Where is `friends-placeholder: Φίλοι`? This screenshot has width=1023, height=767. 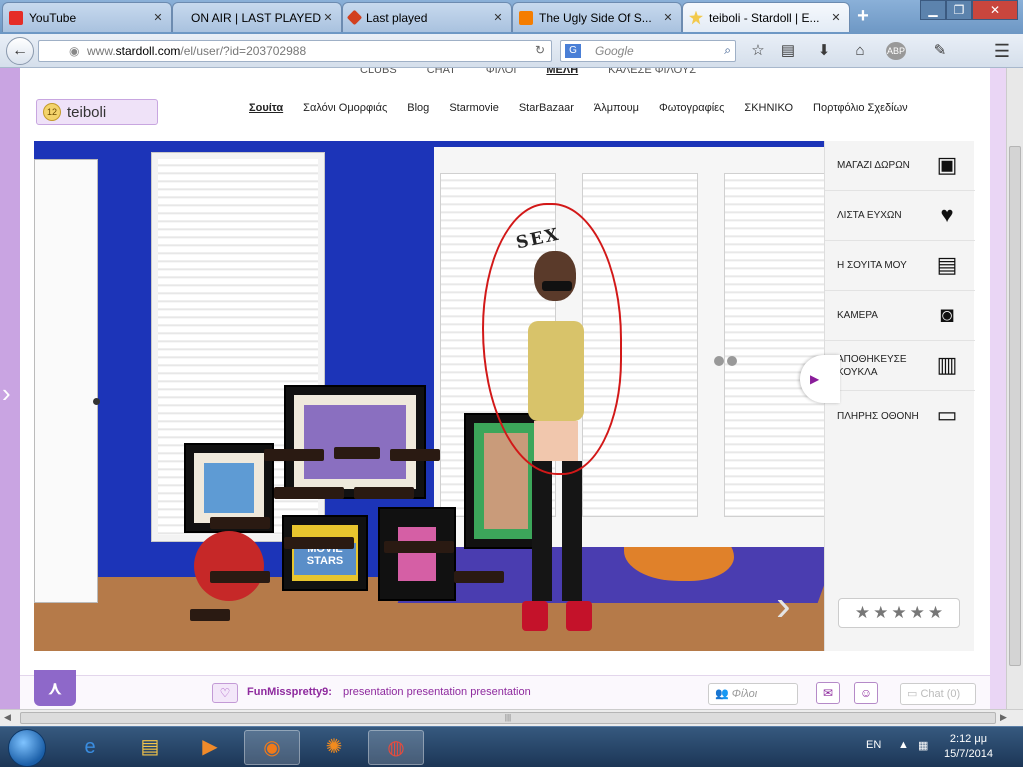 friends-placeholder: Φίλοι is located at coordinates (744, 694).